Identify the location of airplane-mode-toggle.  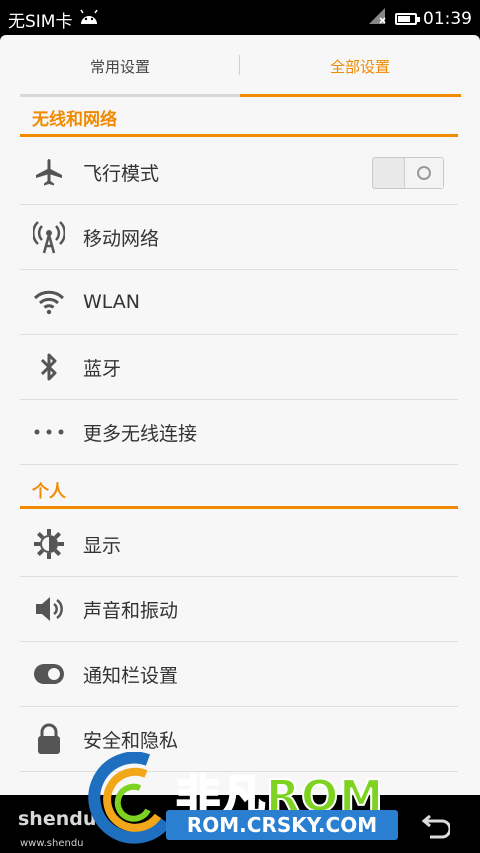
(408, 173).